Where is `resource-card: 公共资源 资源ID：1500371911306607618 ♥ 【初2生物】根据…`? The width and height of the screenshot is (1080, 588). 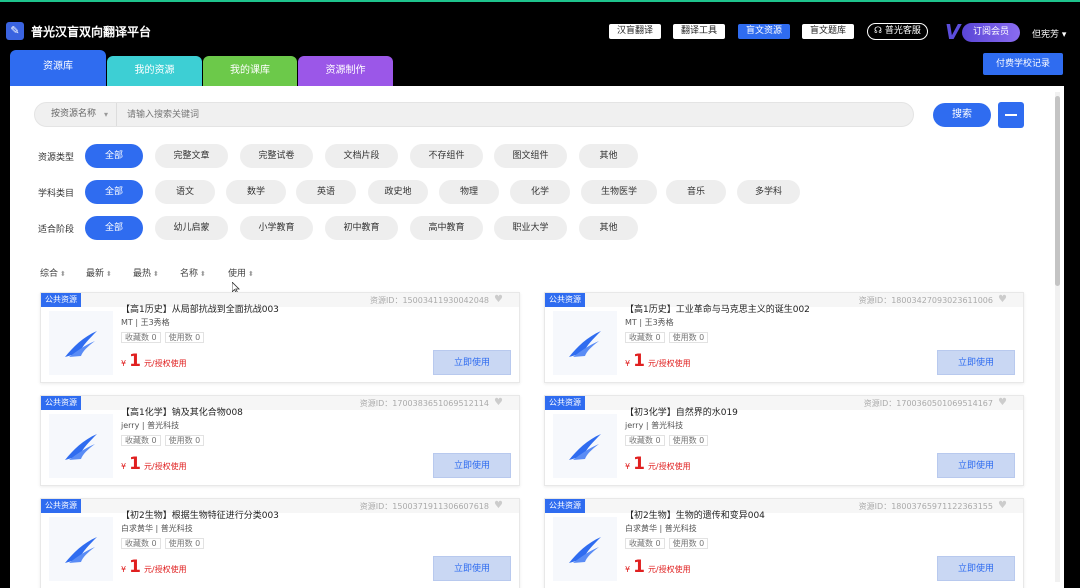
resource-card: 公共资源 资源ID：1500371911306607618 ♥ 【初2生物】根据… is located at coordinates (280, 543).